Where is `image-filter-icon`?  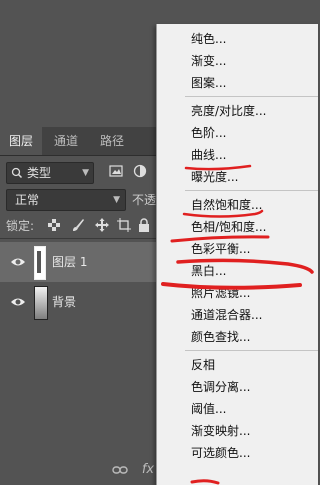
image-filter-icon is located at coordinates (116, 172).